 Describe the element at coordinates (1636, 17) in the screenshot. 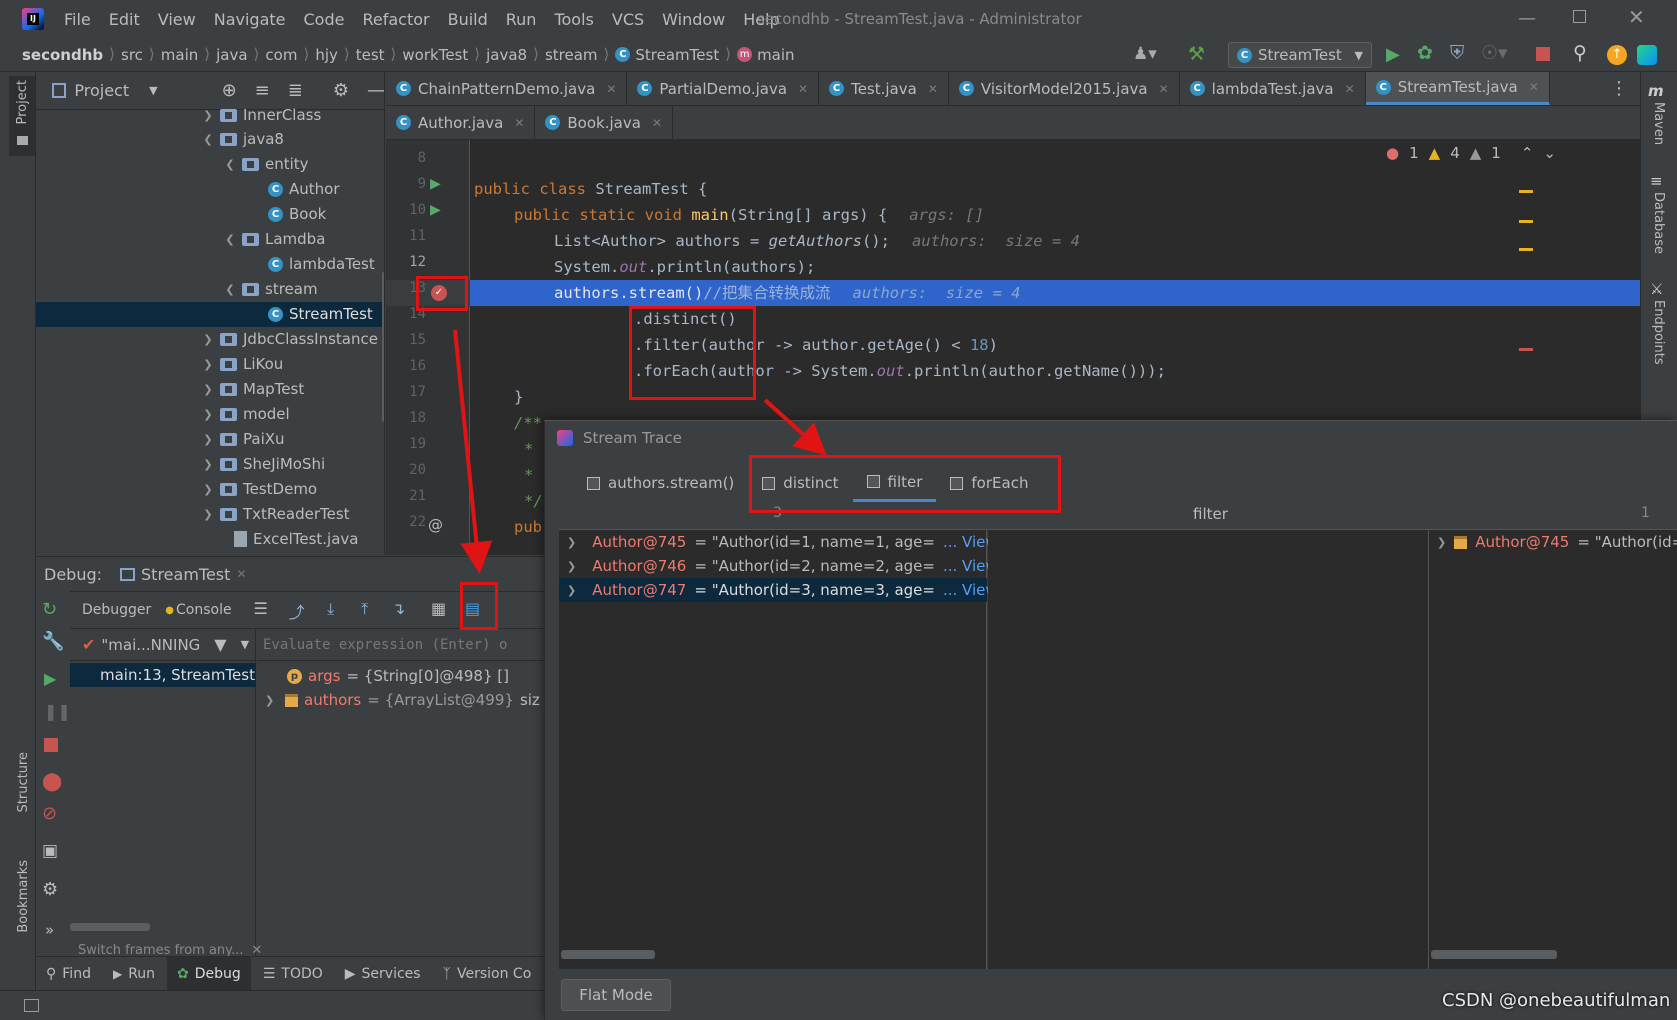

I see `close-window-button: ✕` at that location.